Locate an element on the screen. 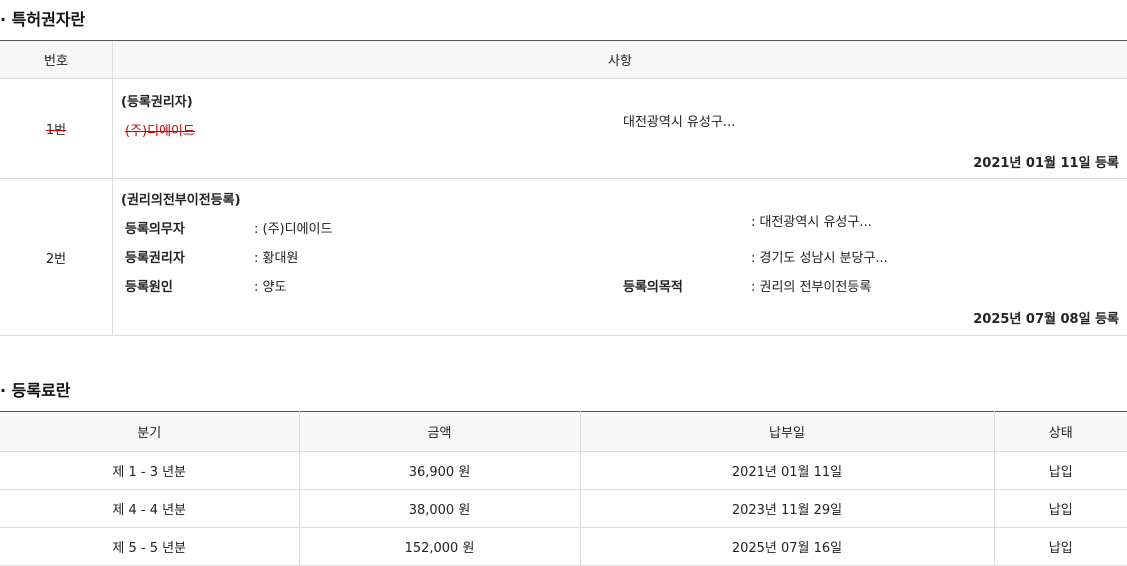 This screenshot has height=566, width=1127. patent-owner-section-title: · 특허권자란 is located at coordinates (43, 19).